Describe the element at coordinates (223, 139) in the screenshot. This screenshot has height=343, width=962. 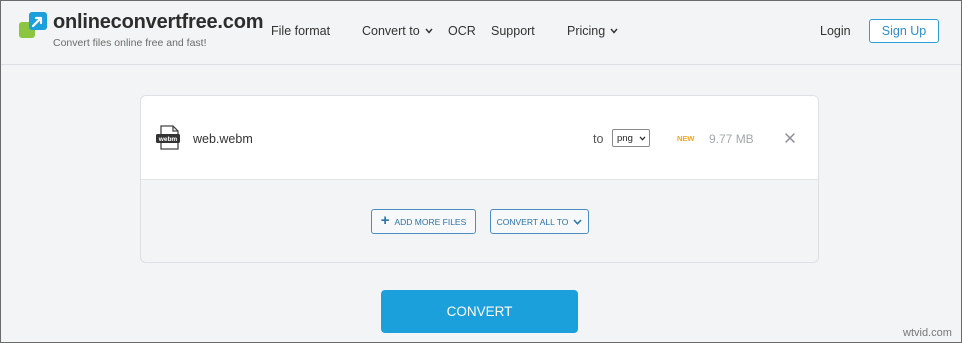
I see `file-name: web.webm` at that location.